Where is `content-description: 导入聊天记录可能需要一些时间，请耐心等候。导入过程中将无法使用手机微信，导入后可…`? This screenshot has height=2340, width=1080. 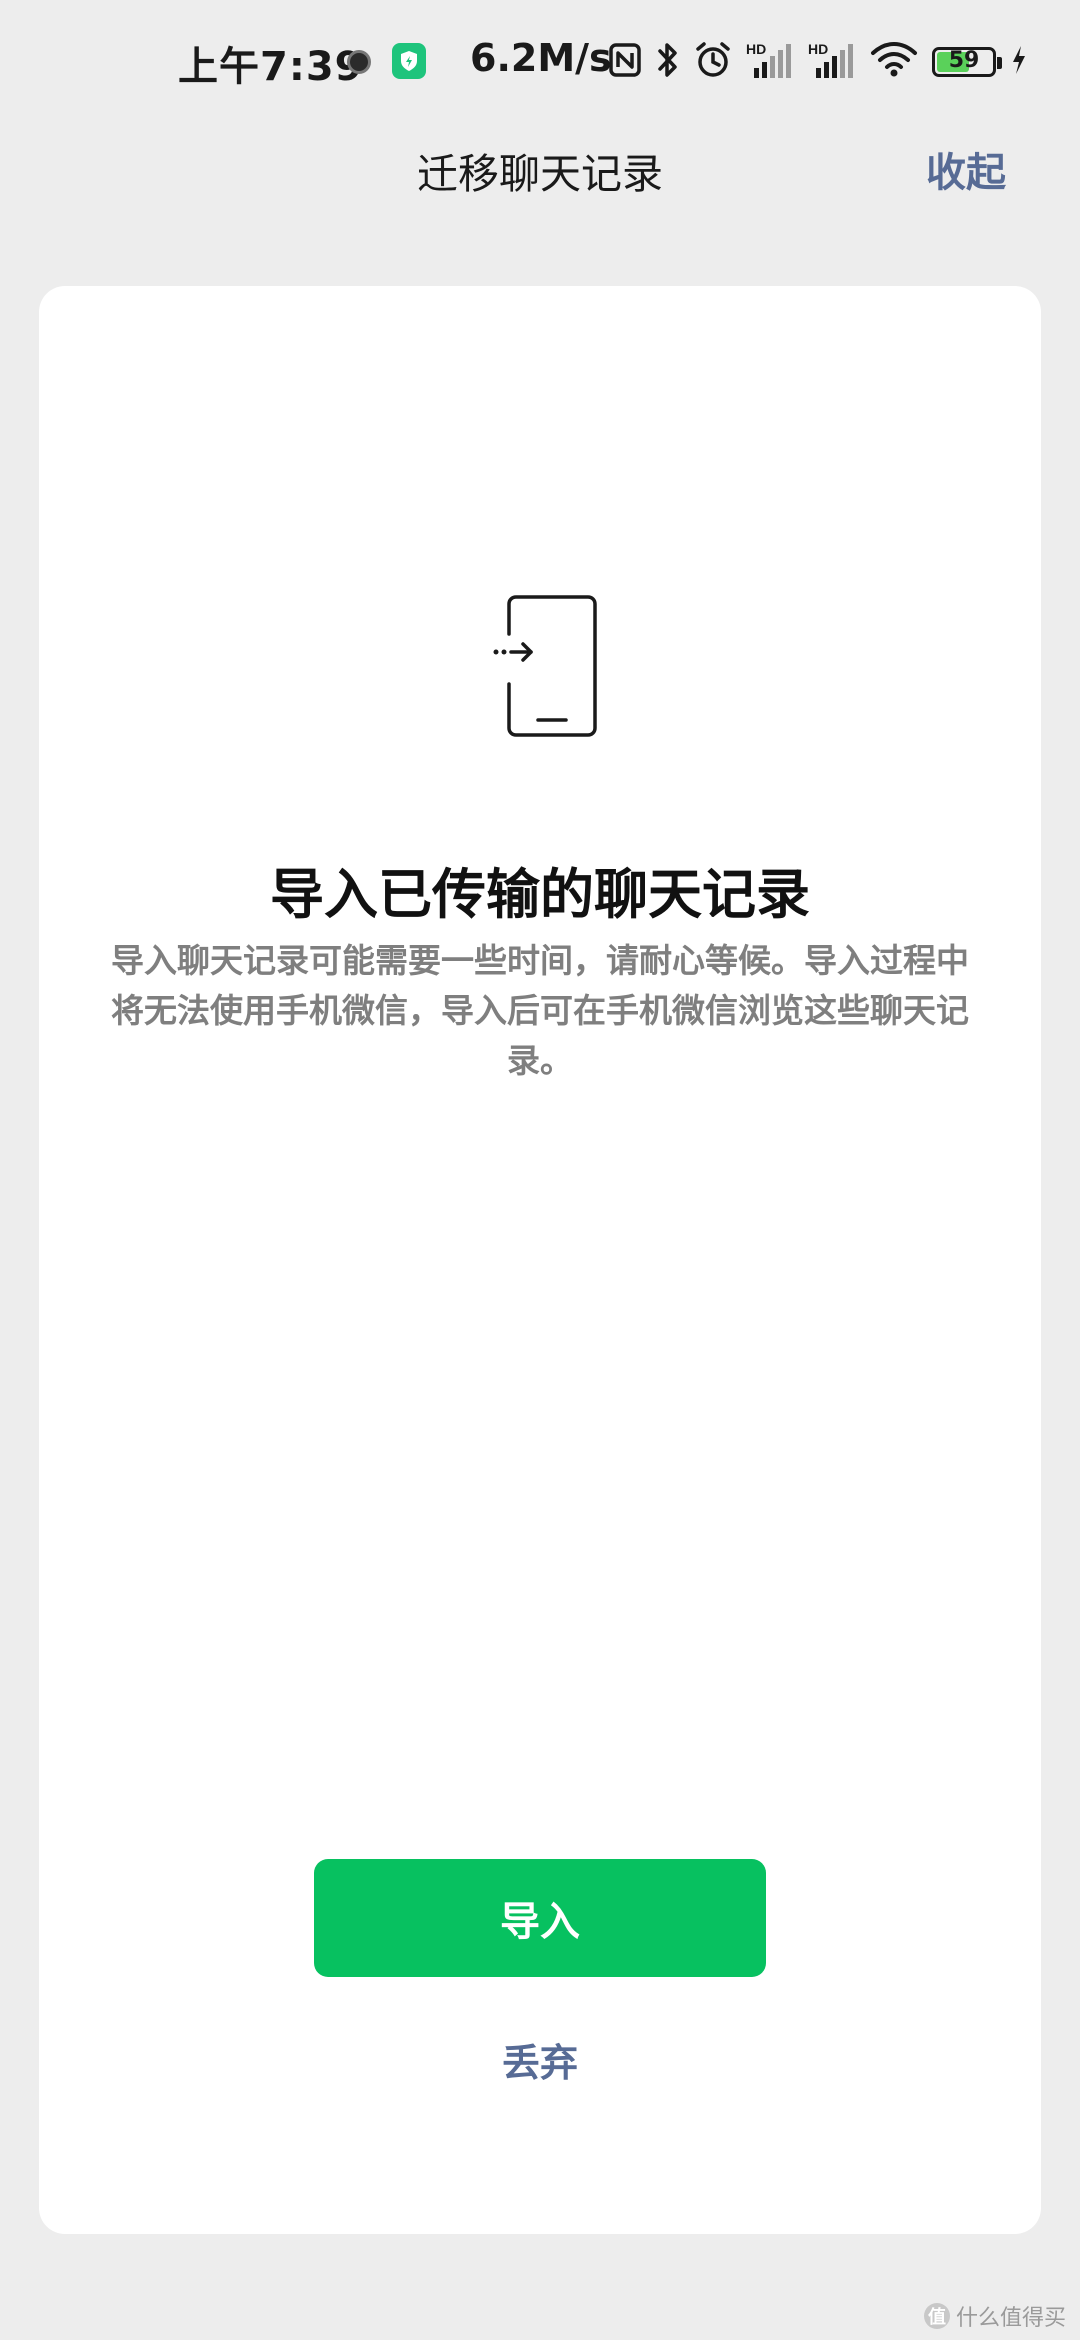
content-description: 导入聊天记录可能需要一些时间，请耐心等候。导入过程中将无法使用手机微信，导入后可… is located at coordinates (540, 1010).